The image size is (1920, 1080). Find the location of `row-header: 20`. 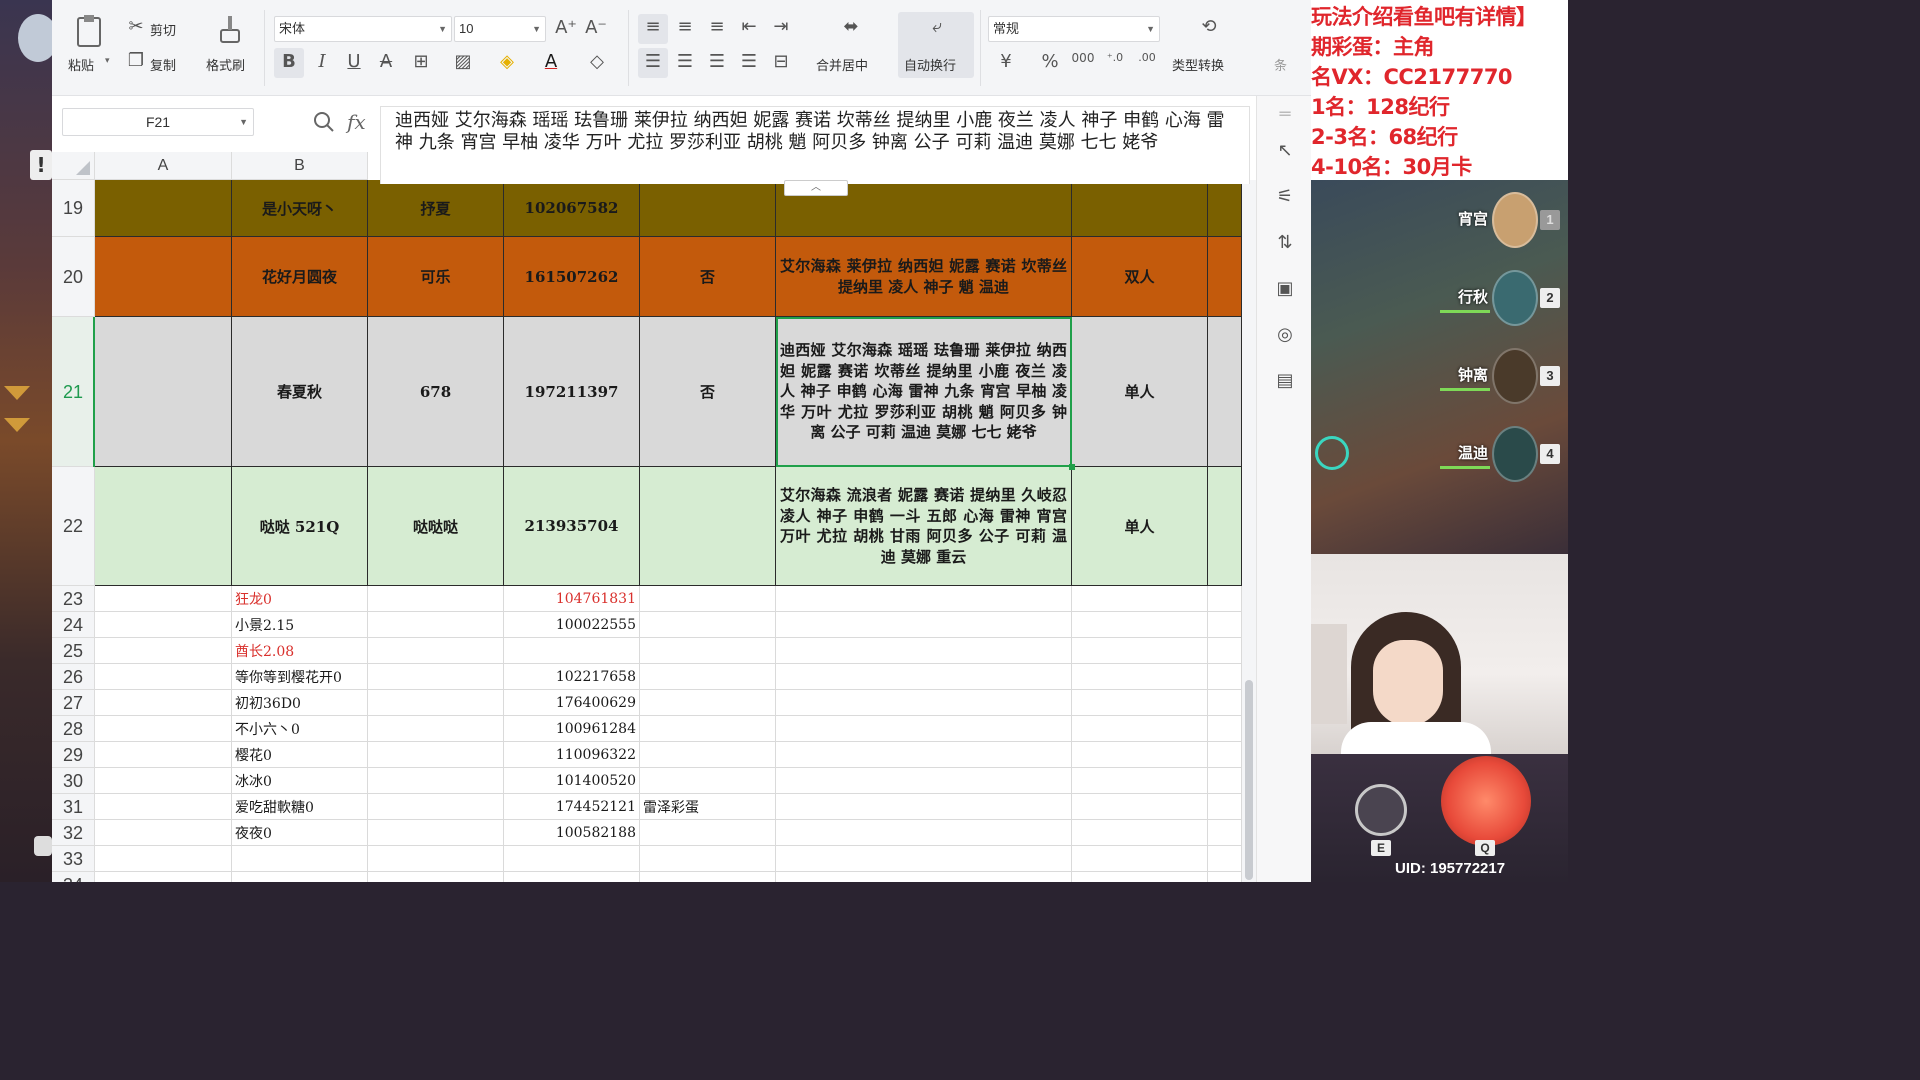

row-header: 20 is located at coordinates (73, 277).